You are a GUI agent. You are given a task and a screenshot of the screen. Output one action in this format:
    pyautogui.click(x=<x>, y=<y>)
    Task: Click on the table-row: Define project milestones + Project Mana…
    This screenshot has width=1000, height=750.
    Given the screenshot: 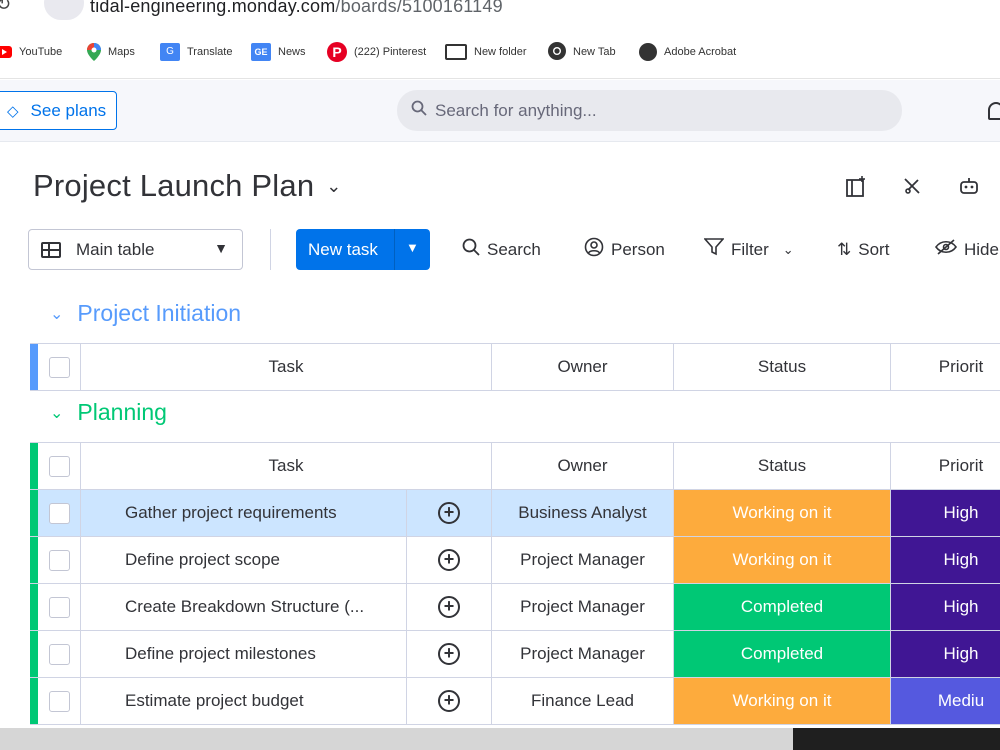 What is the action you would take?
    pyautogui.click(x=515, y=654)
    